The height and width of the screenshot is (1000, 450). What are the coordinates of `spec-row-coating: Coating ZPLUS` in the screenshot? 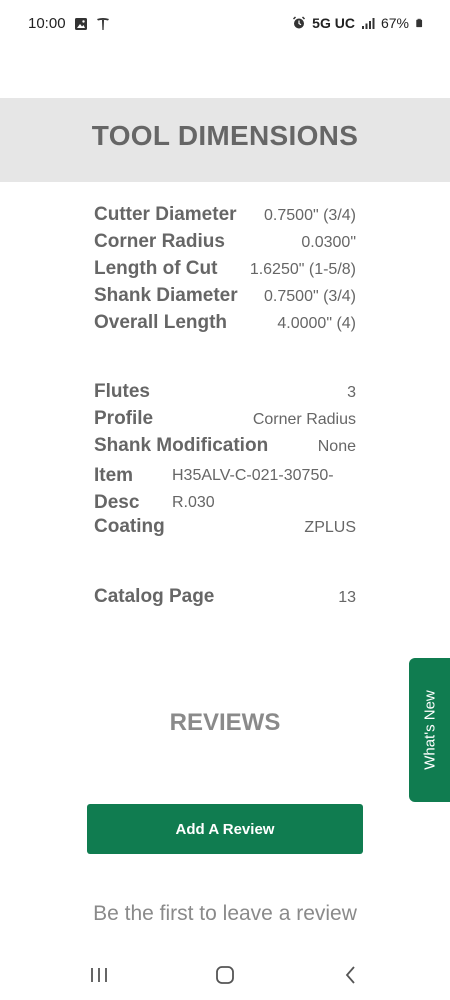 It's located at (225, 529).